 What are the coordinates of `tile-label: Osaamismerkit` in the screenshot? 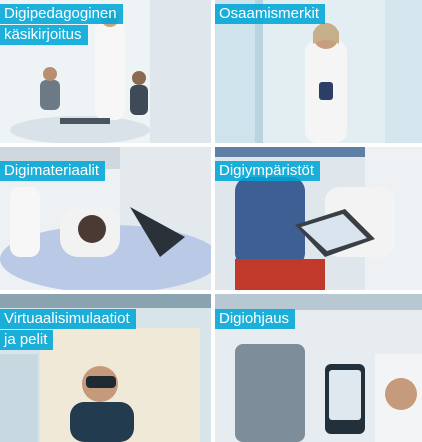 It's located at (270, 14).